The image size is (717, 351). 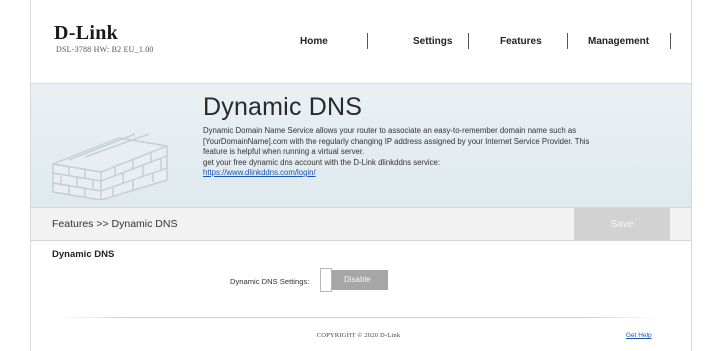 I want to click on toggle-state-label: Disable, so click(x=357, y=279).